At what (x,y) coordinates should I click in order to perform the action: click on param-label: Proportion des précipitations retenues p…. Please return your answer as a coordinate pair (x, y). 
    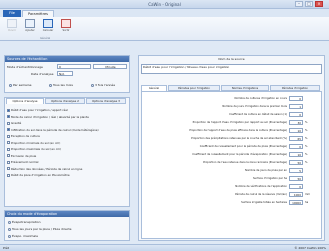
    Looking at the image, I should click on (239, 138).